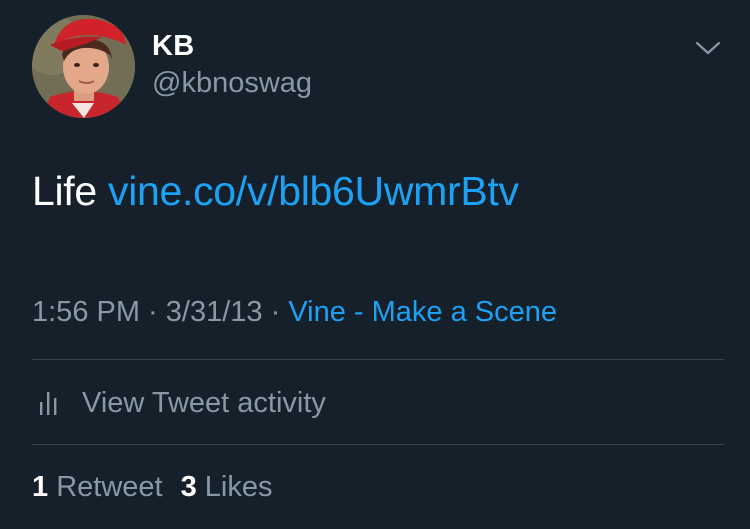  I want to click on tweet-text-body: Life, so click(70, 191).